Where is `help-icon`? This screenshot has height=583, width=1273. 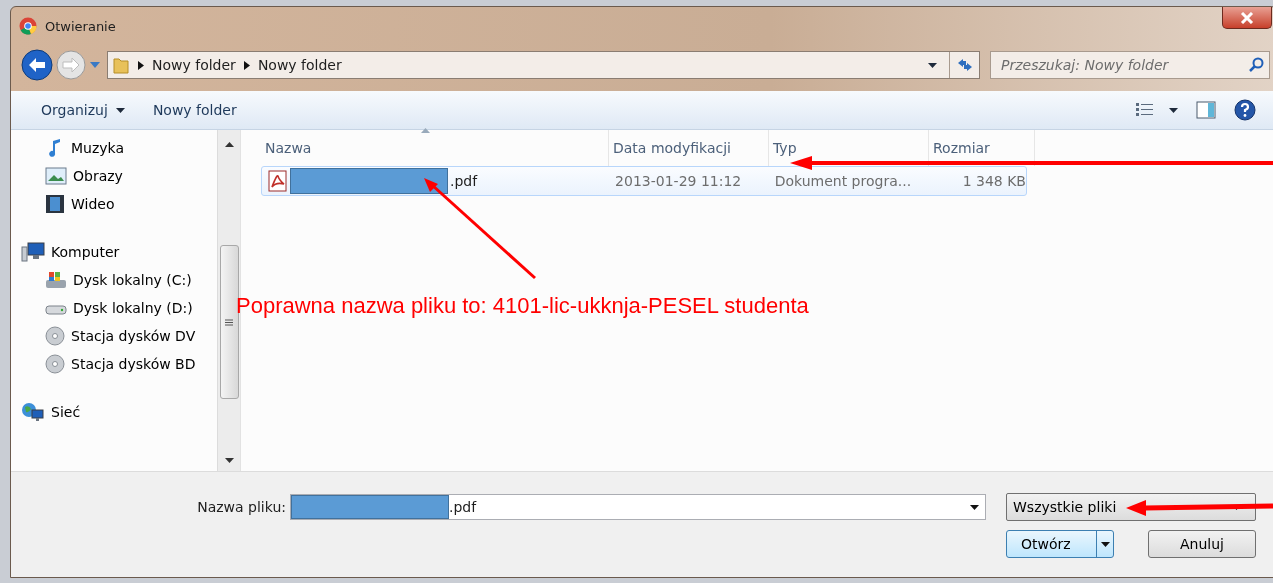 help-icon is located at coordinates (1245, 110).